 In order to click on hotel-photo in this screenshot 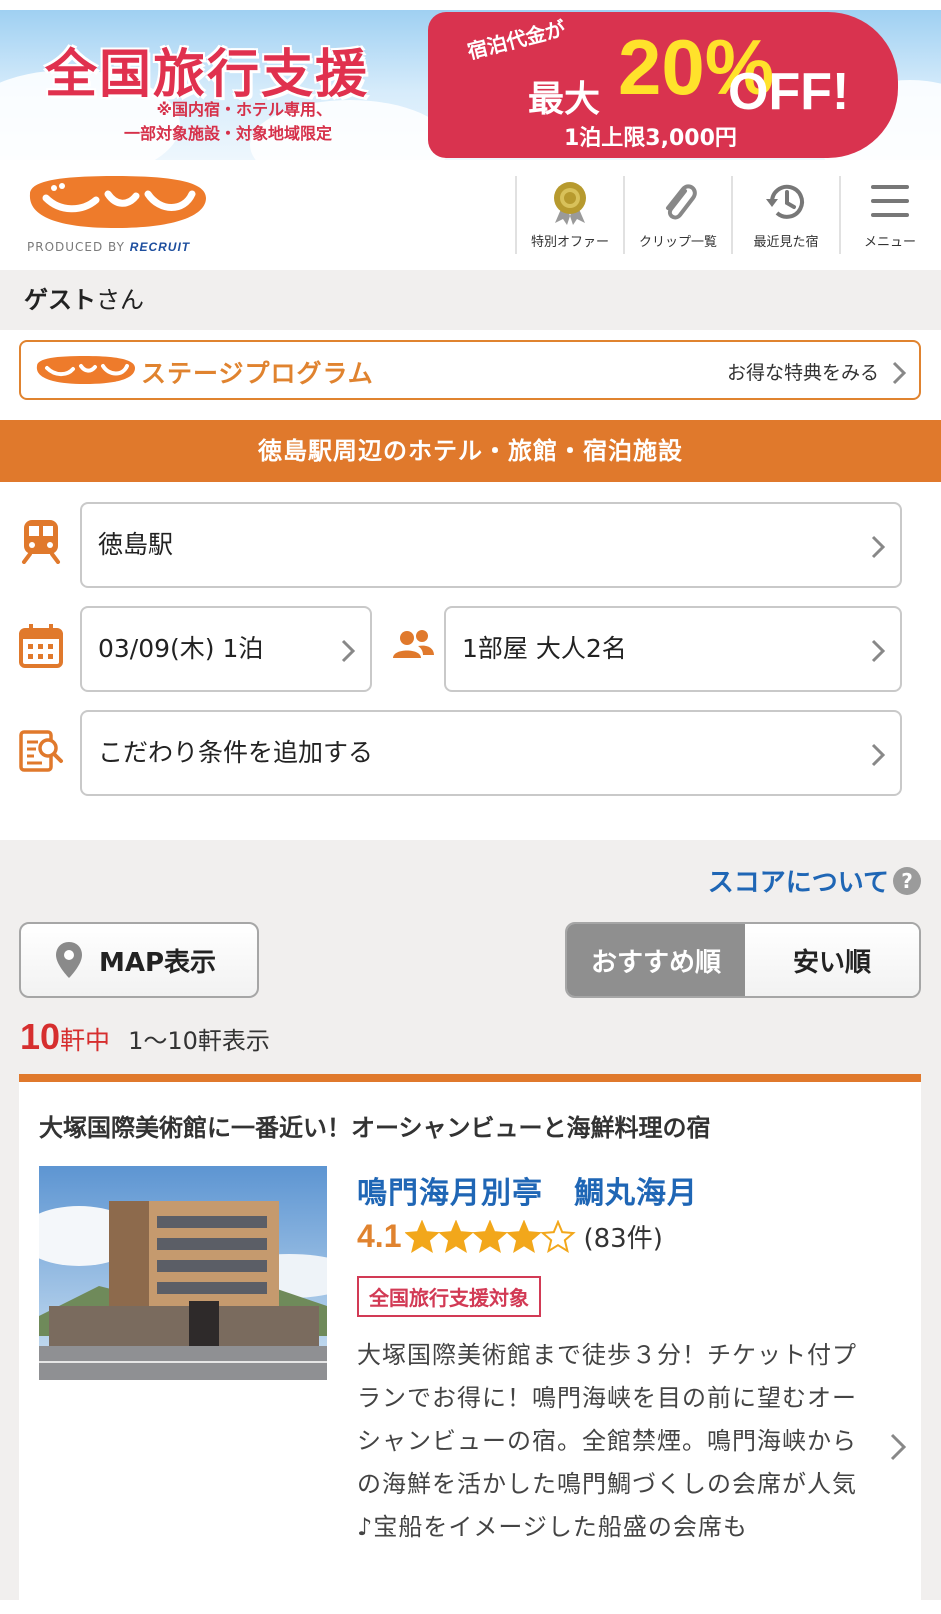, I will do `click(183, 1273)`.